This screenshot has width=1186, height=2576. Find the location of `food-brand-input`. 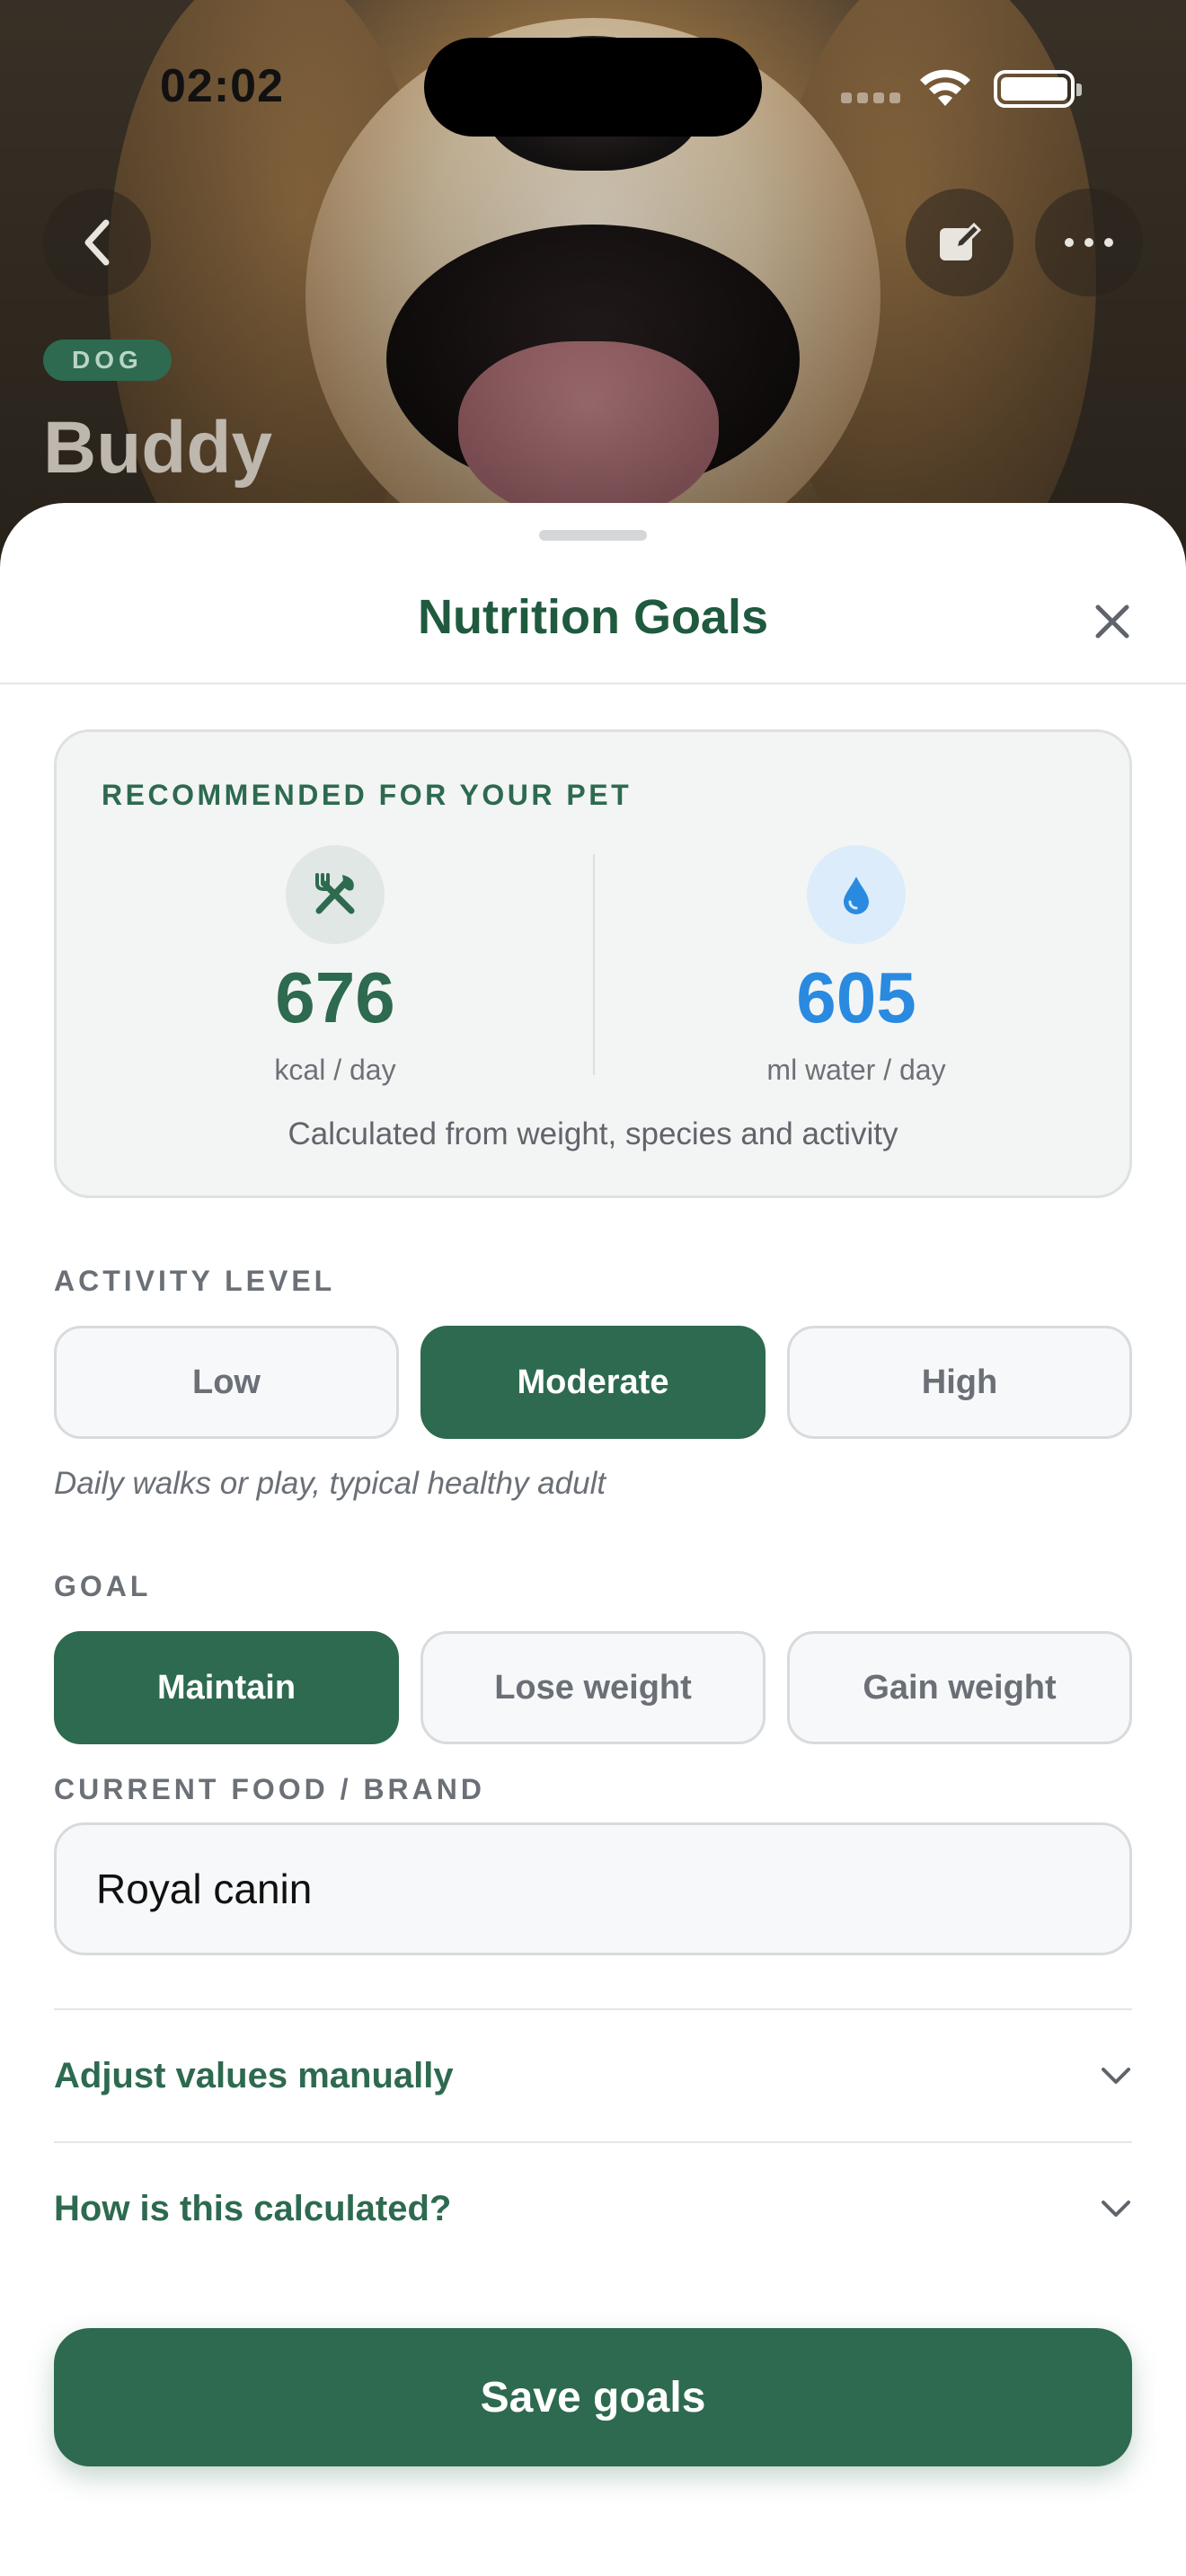

food-brand-input is located at coordinates (593, 1889).